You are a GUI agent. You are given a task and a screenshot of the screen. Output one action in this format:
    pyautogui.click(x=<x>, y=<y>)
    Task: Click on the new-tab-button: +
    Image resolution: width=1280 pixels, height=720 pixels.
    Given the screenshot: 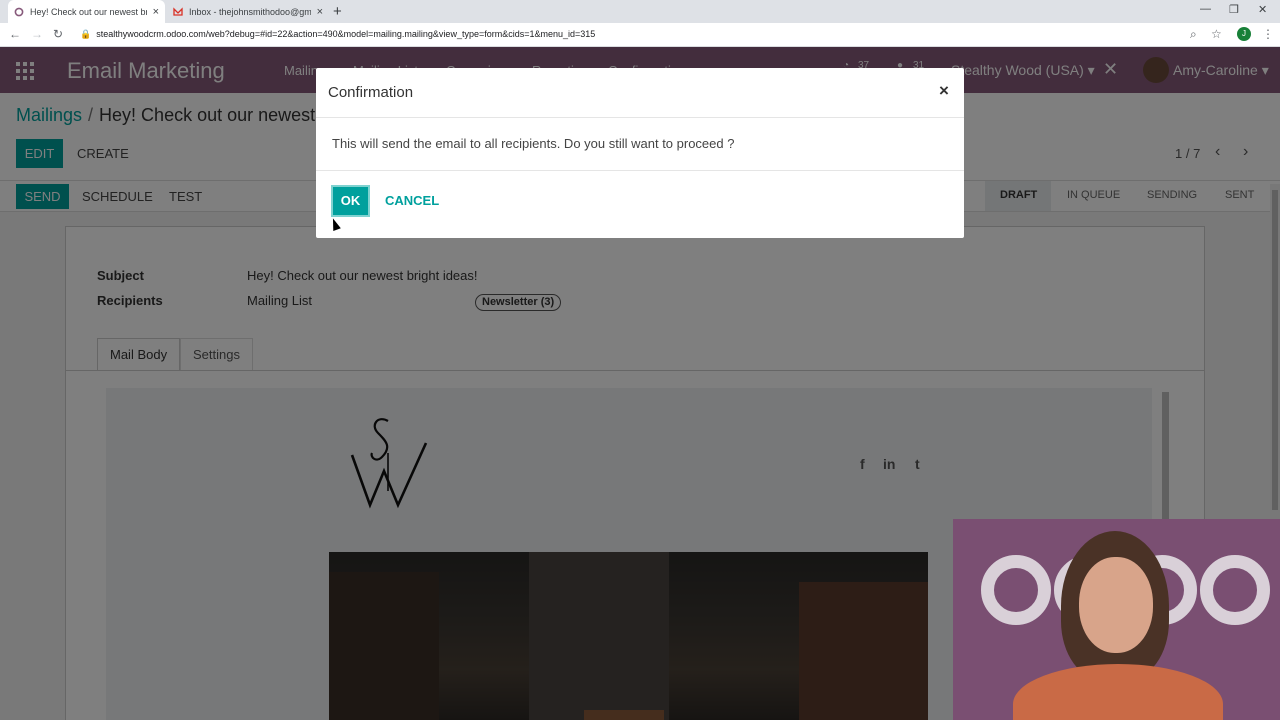 What is the action you would take?
    pyautogui.click(x=337, y=11)
    